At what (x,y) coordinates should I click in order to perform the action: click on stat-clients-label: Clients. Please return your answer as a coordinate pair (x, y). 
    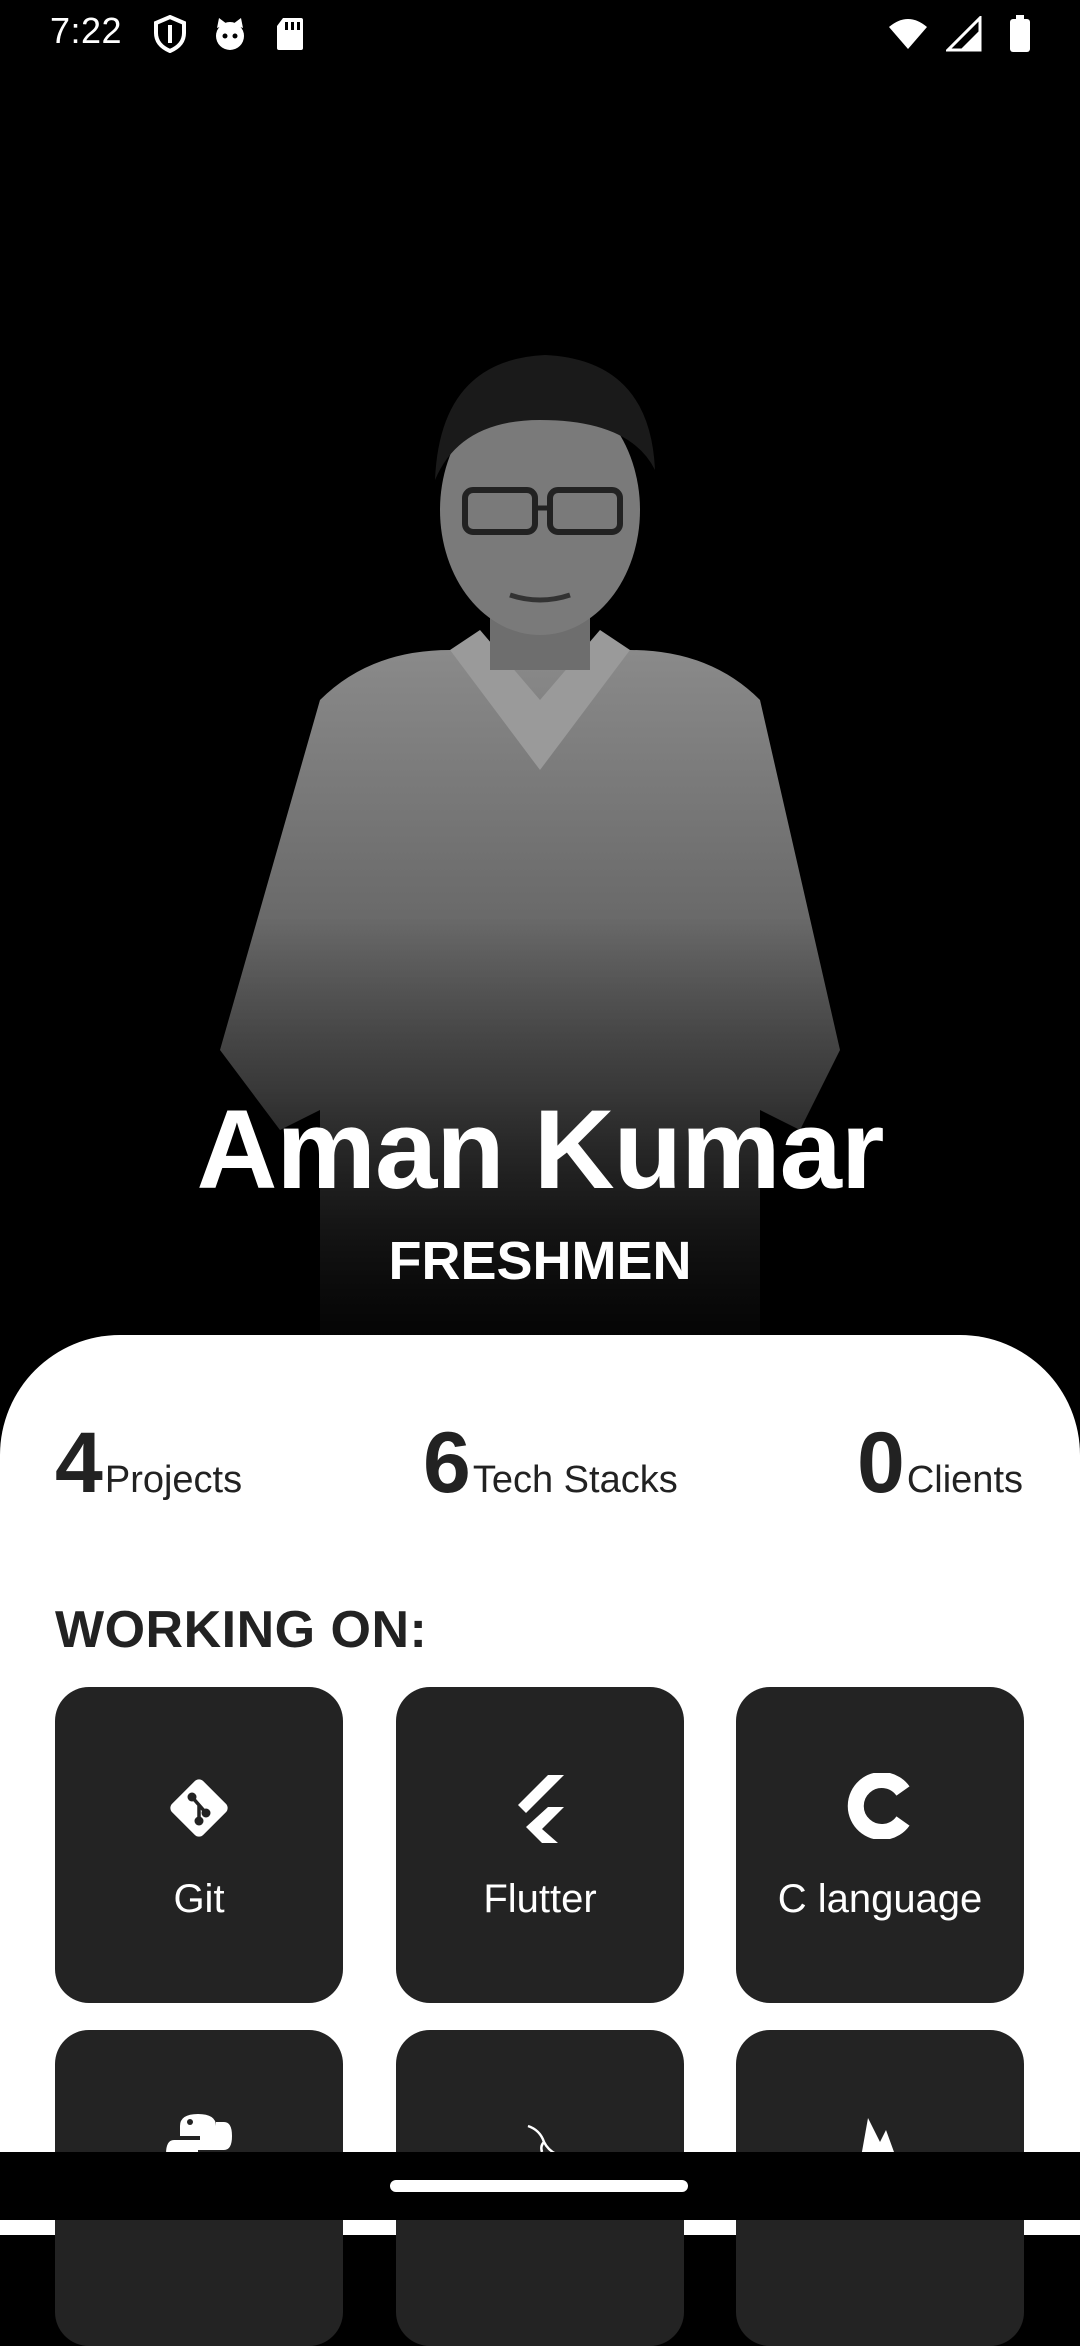
    Looking at the image, I should click on (964, 1480).